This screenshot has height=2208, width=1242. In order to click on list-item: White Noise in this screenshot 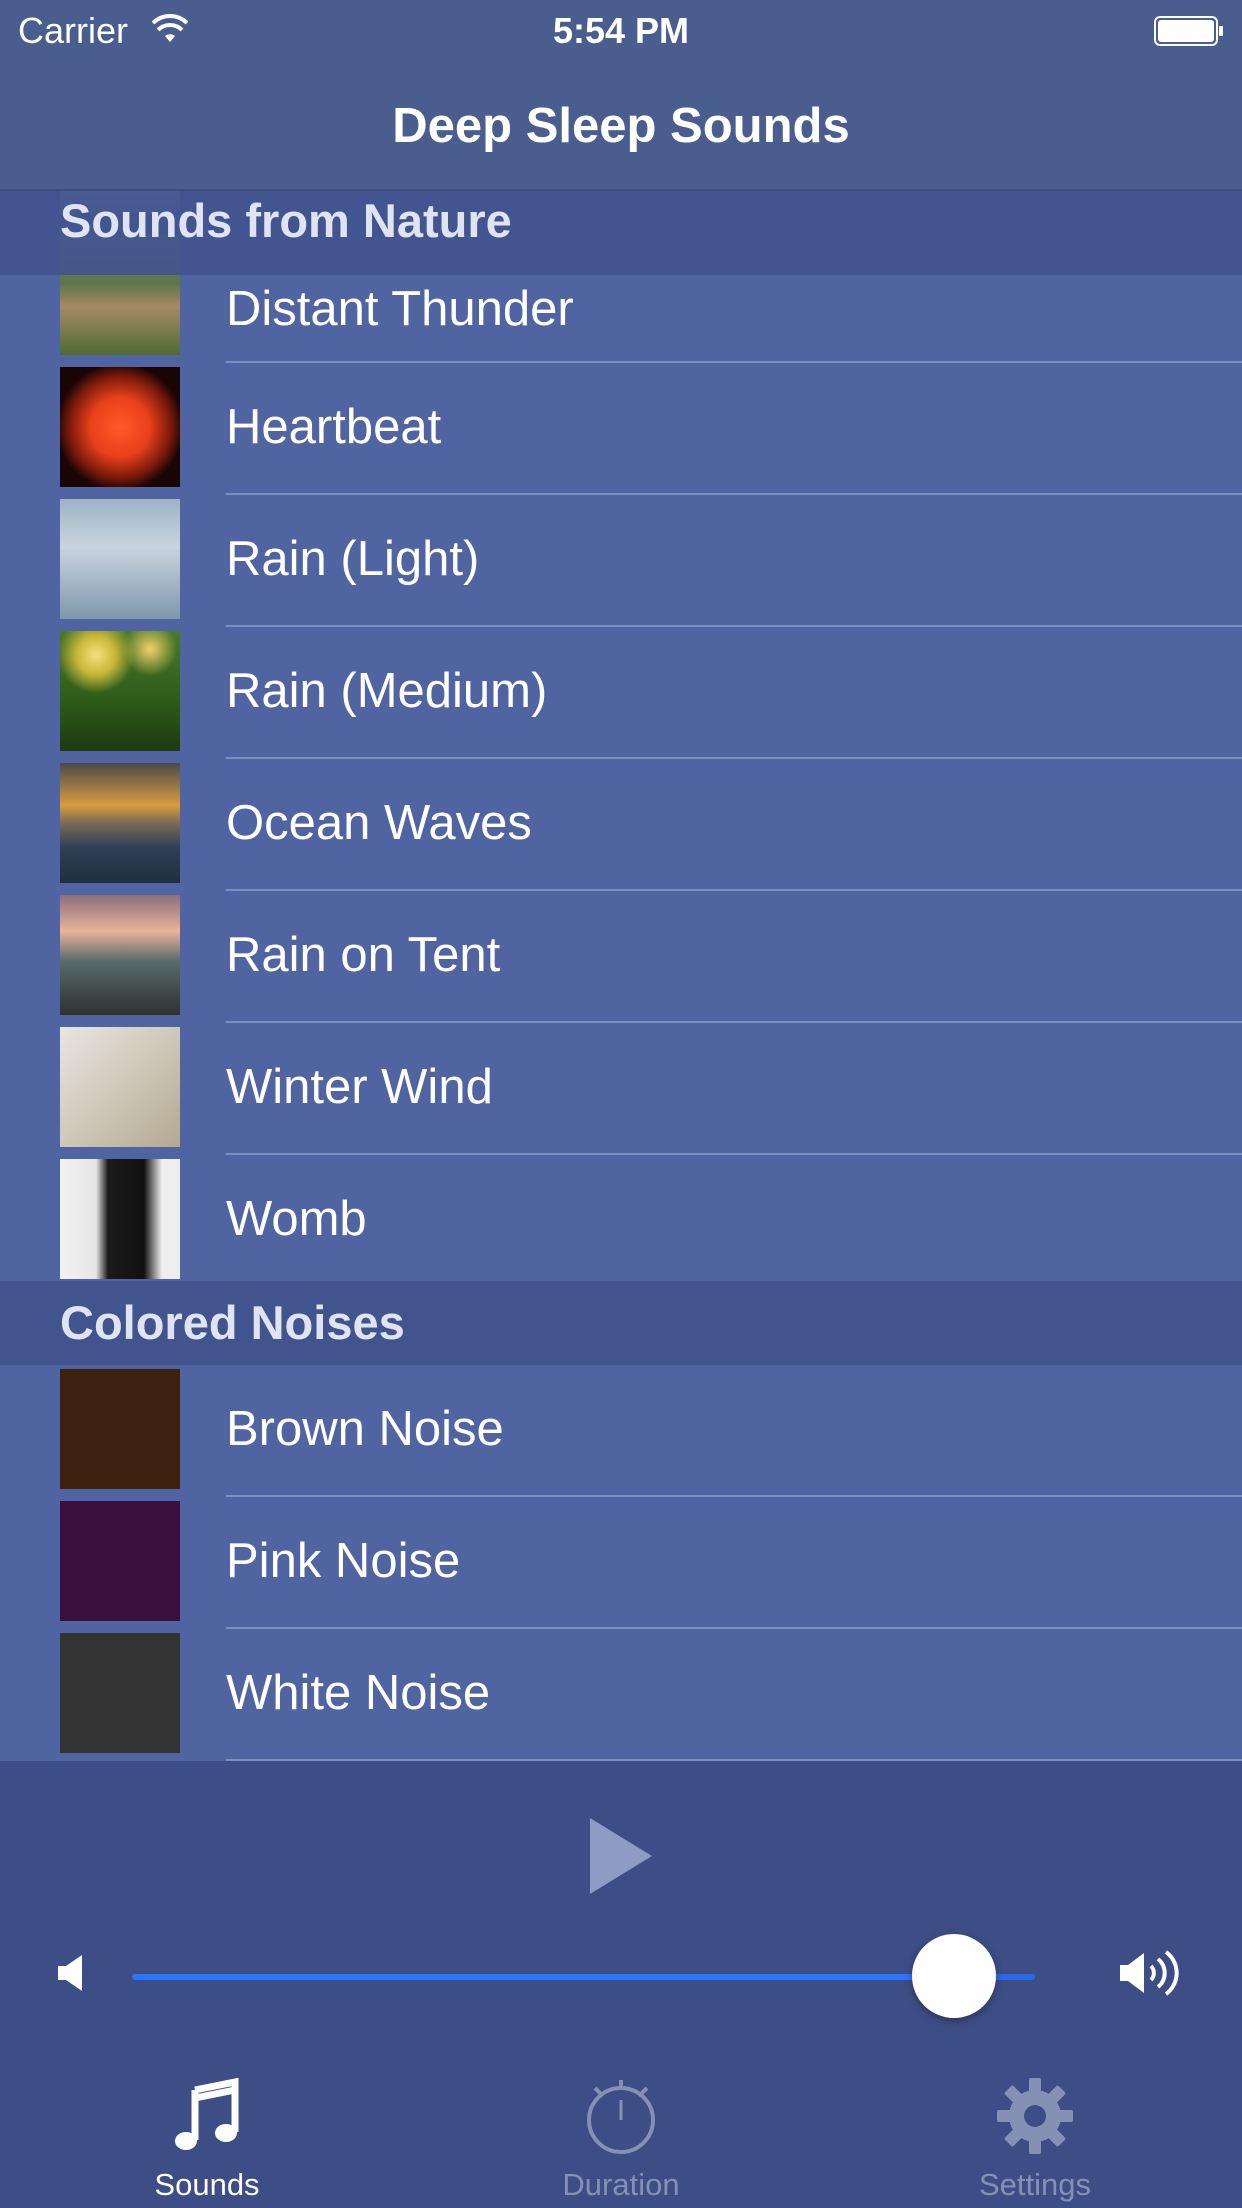, I will do `click(621, 1695)`.